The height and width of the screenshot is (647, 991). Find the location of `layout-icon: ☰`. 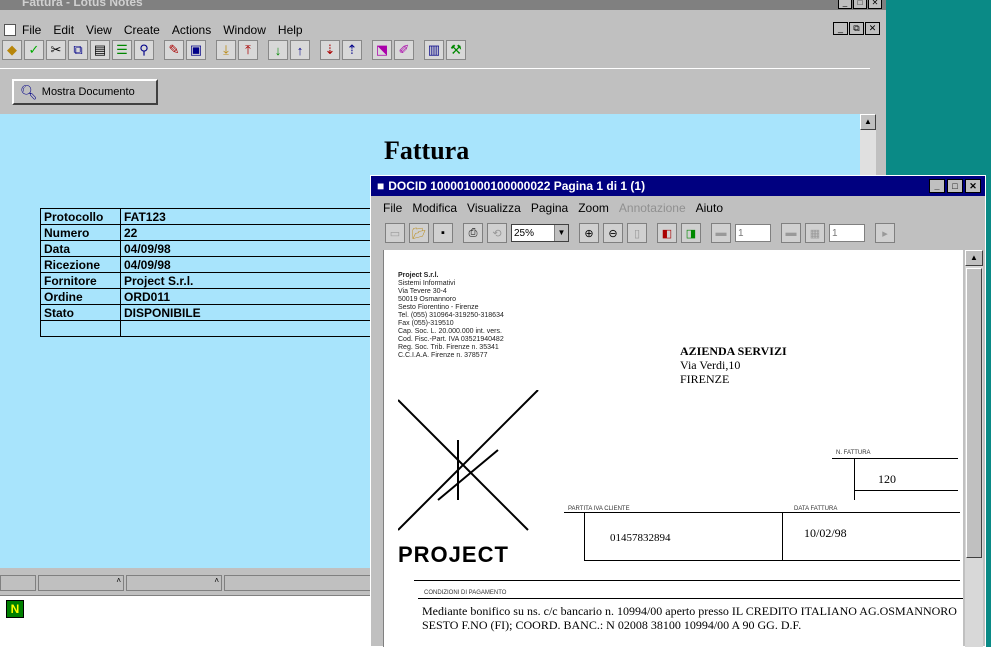

layout-icon: ☰ is located at coordinates (122, 50).